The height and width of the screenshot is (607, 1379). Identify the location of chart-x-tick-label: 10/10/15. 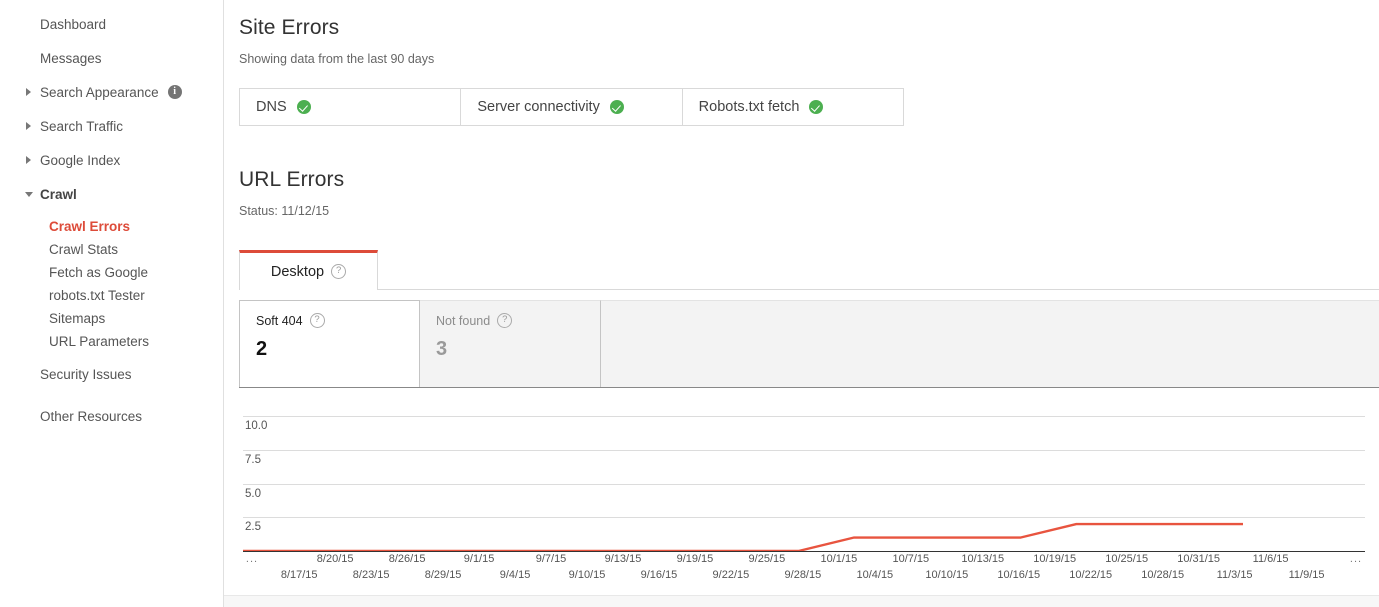
(947, 575).